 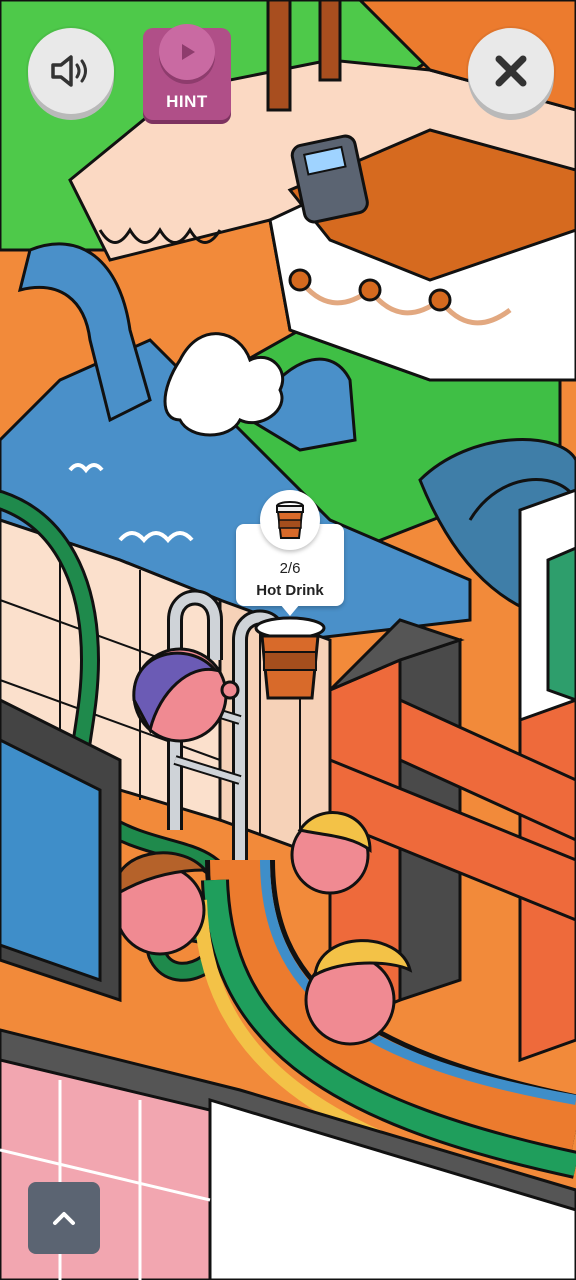 I want to click on hint-label: HINT, so click(x=187, y=101).